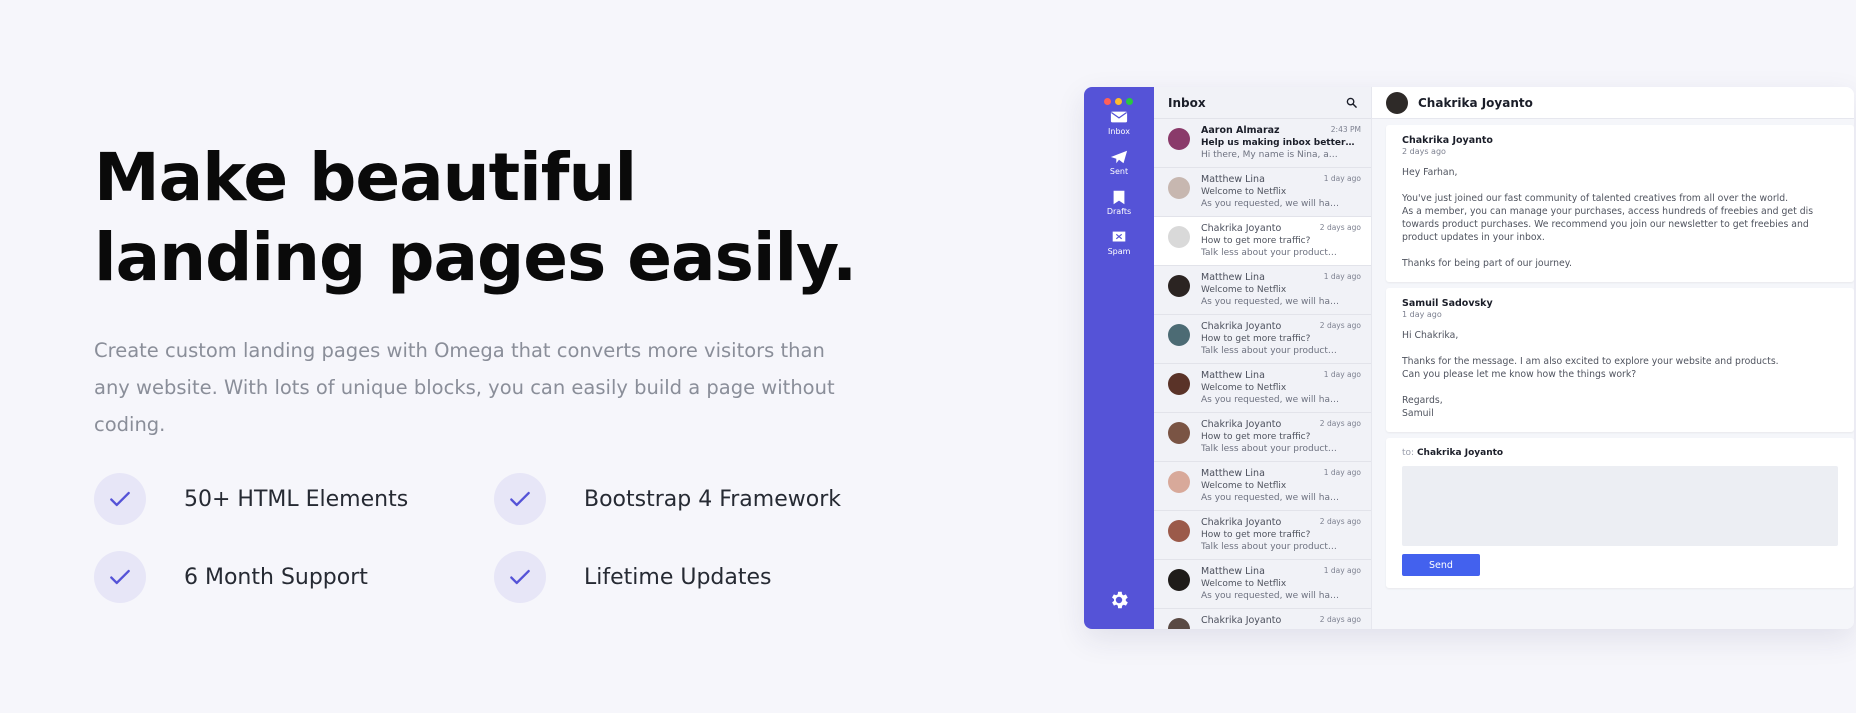  What do you see at coordinates (1119, 197) in the screenshot?
I see `bookmark-icon` at bounding box center [1119, 197].